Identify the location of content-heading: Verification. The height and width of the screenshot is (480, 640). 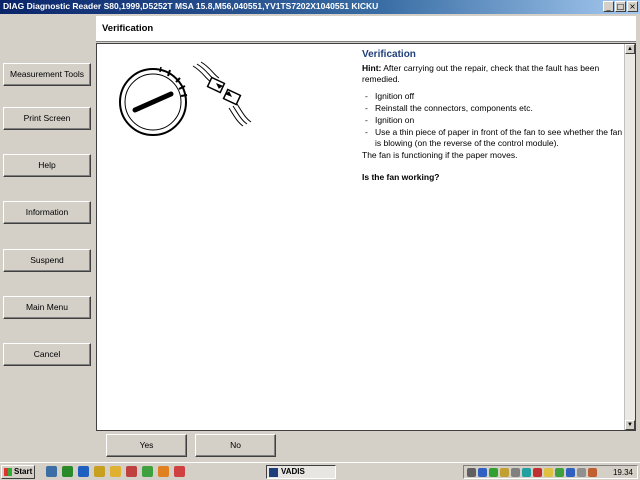
(389, 54).